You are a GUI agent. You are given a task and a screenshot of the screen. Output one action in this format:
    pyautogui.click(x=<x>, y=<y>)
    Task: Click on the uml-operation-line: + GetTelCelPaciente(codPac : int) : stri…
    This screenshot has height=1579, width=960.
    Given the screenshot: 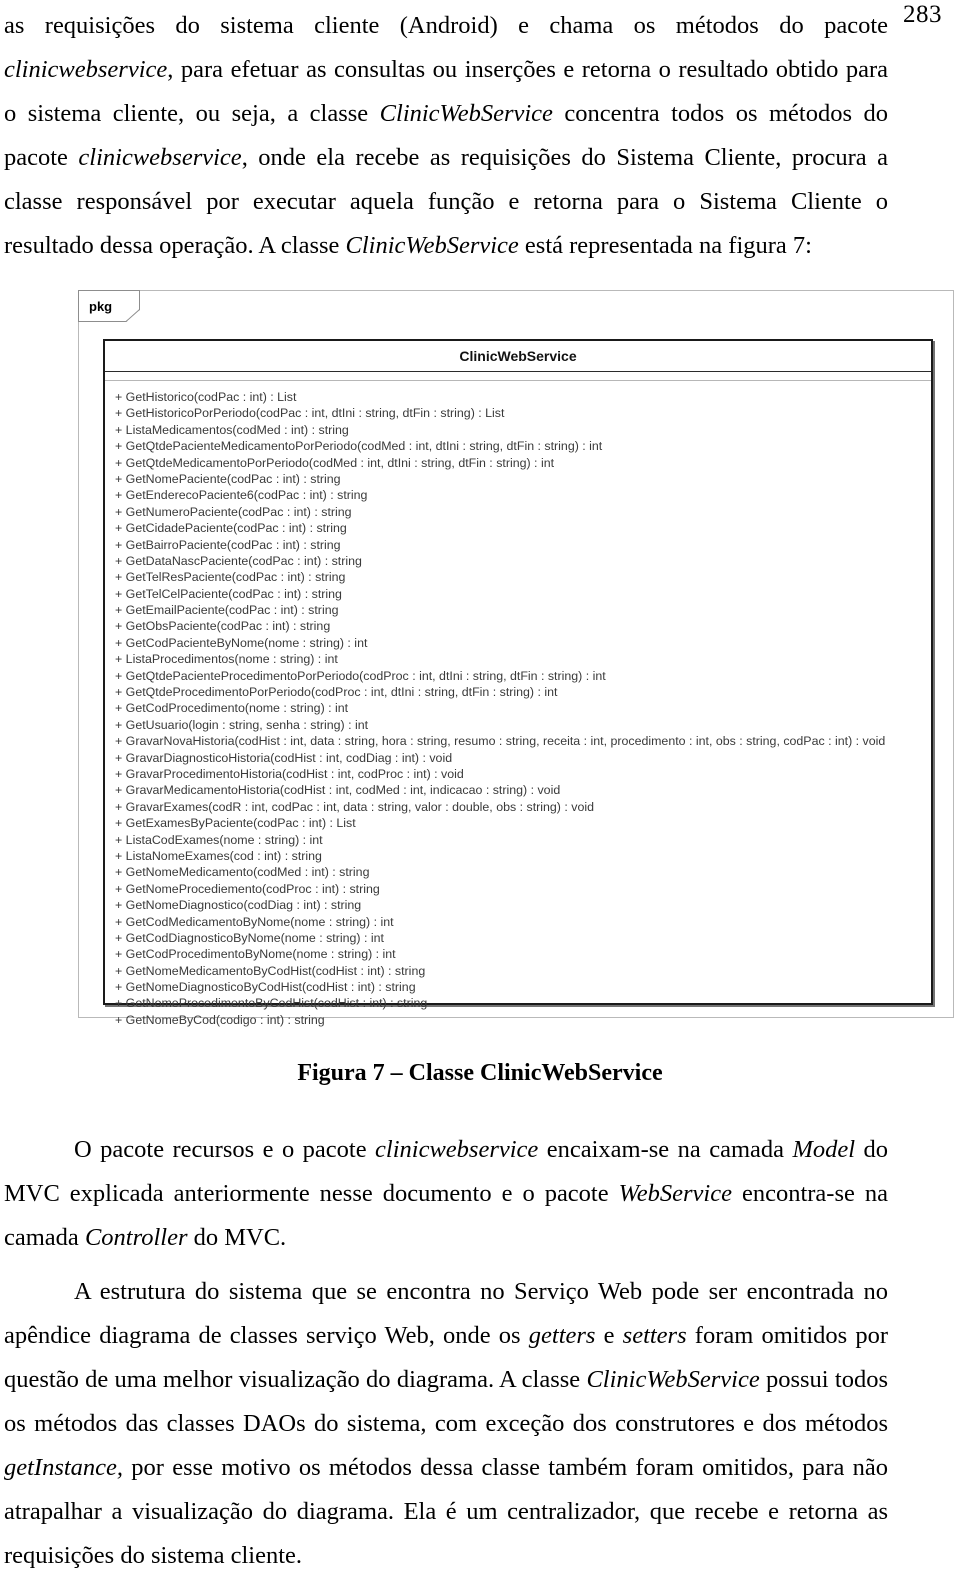 What is the action you would take?
    pyautogui.click(x=228, y=593)
    